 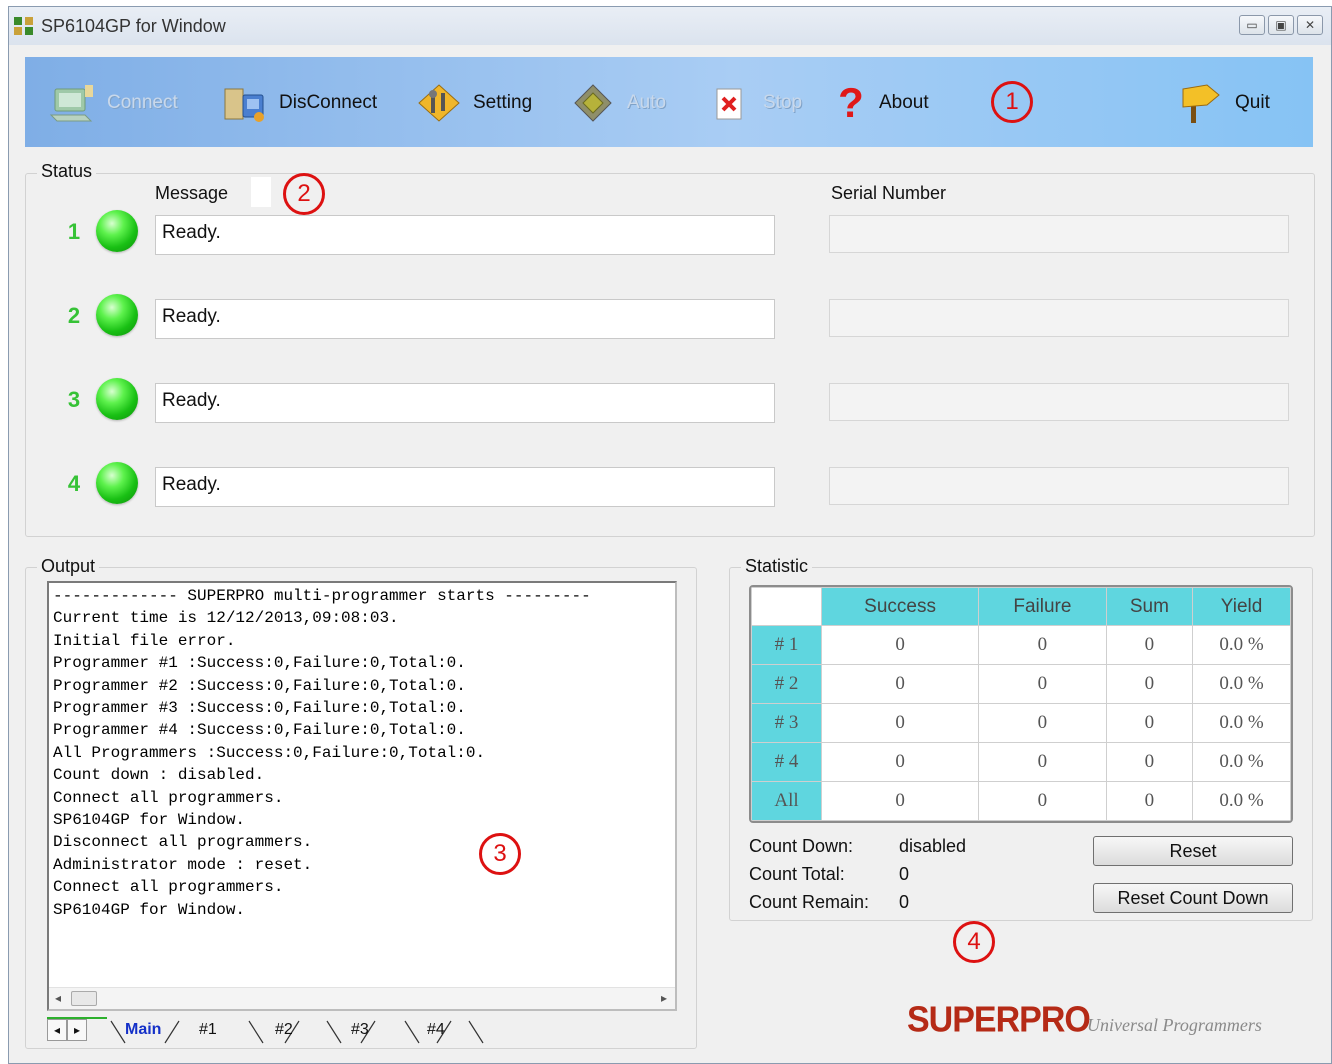 I want to click on about-button: ? About, so click(x=881, y=103).